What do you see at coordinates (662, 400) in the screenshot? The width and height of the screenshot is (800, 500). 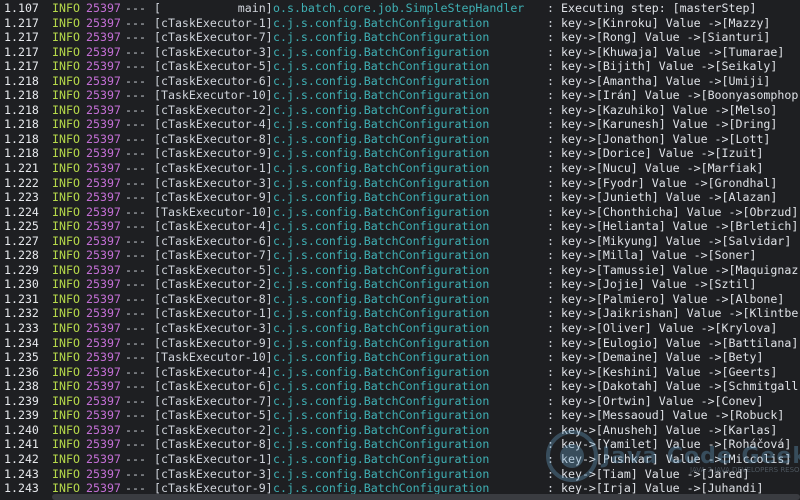 I see `log-message: key->[Ortwin] Value ->[Conev]` at bounding box center [662, 400].